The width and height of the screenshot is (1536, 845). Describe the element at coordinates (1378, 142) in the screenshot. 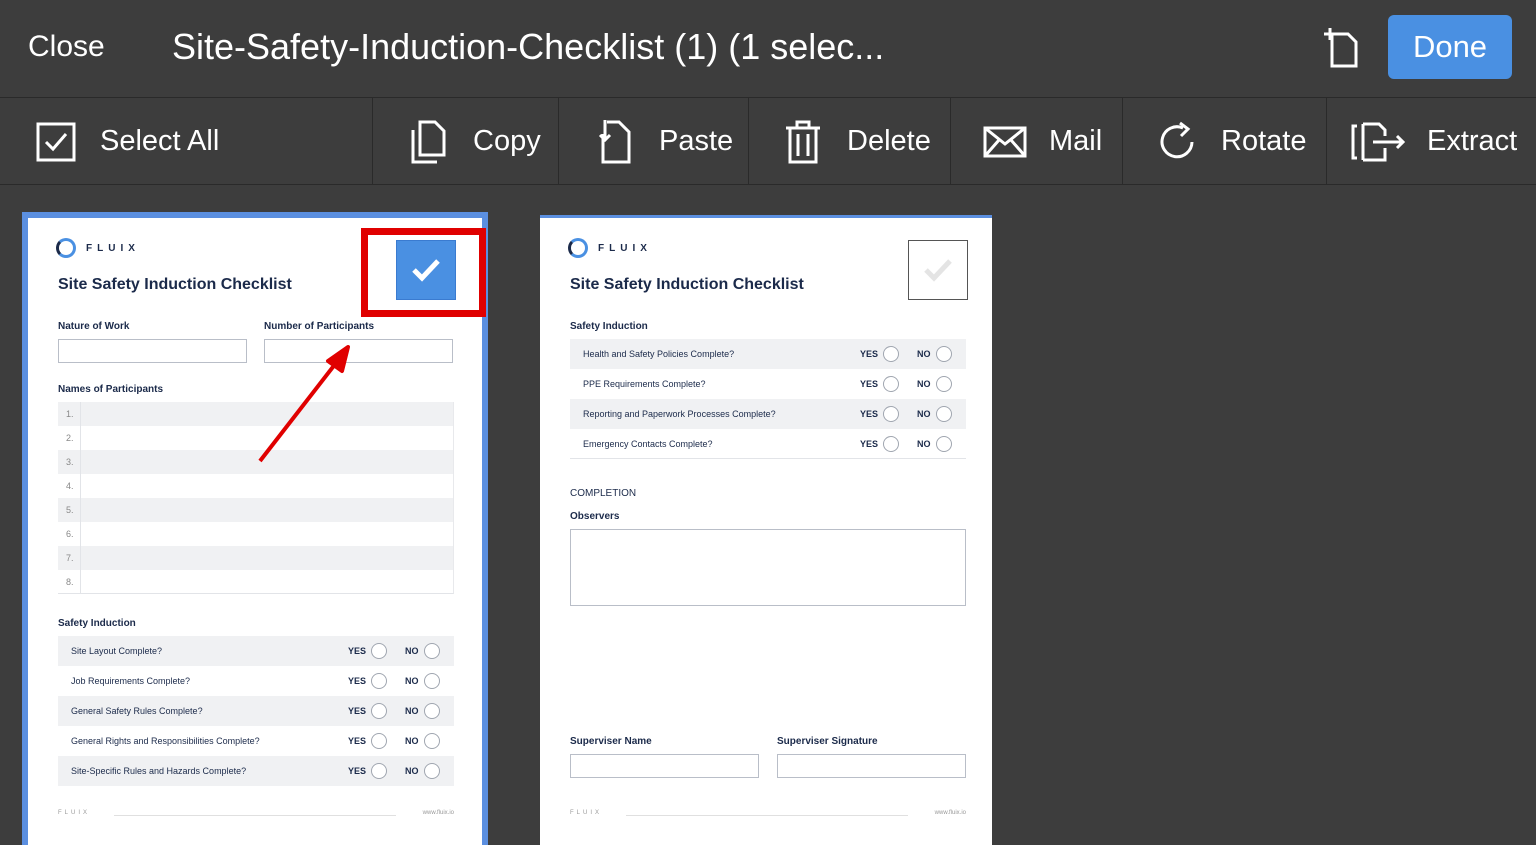

I see `extract-icon` at that location.